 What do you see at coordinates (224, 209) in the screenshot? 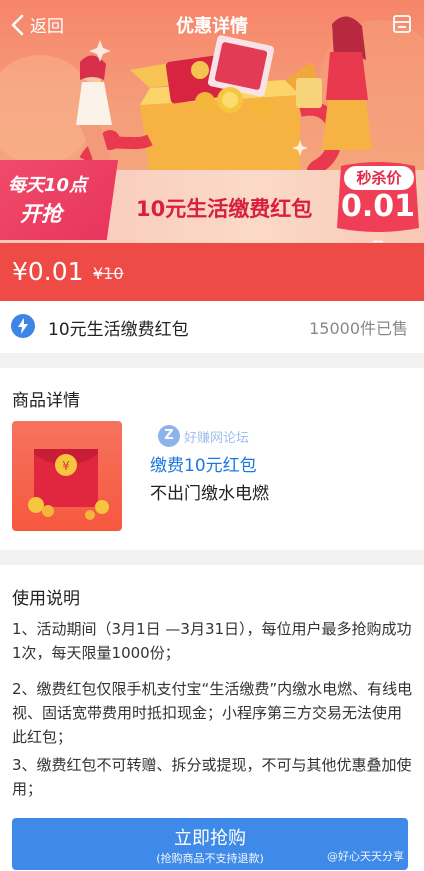
I see `promo-name: 10元生活缴费红包` at bounding box center [224, 209].